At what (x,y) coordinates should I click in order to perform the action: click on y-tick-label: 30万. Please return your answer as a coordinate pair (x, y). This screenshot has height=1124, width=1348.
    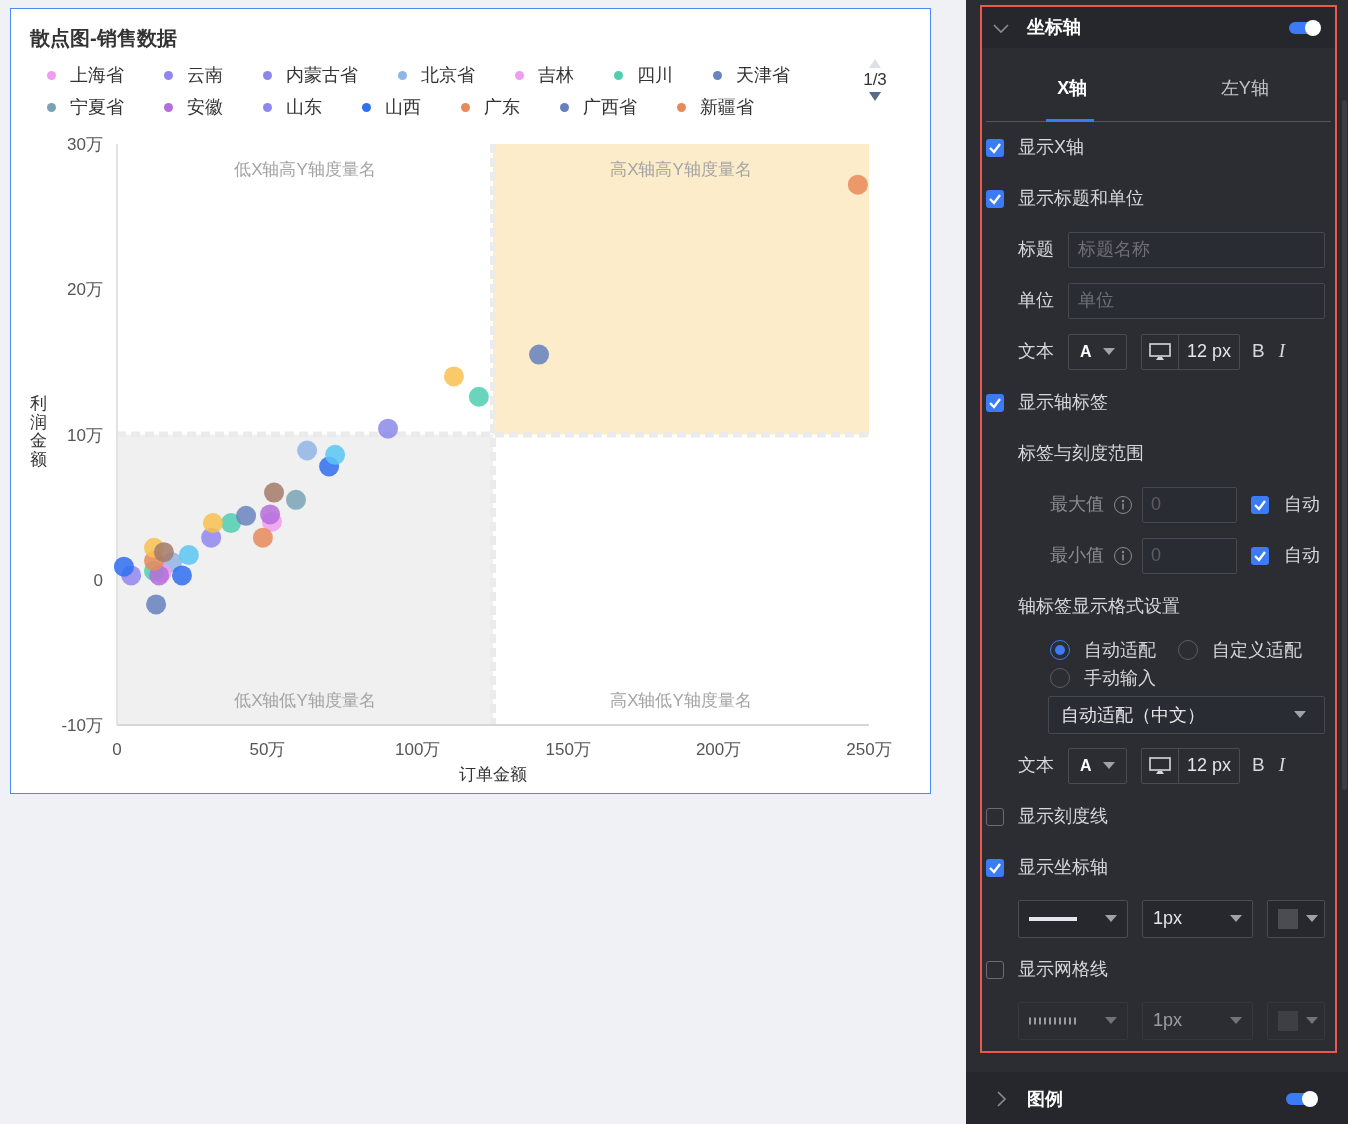
    Looking at the image, I should click on (85, 144).